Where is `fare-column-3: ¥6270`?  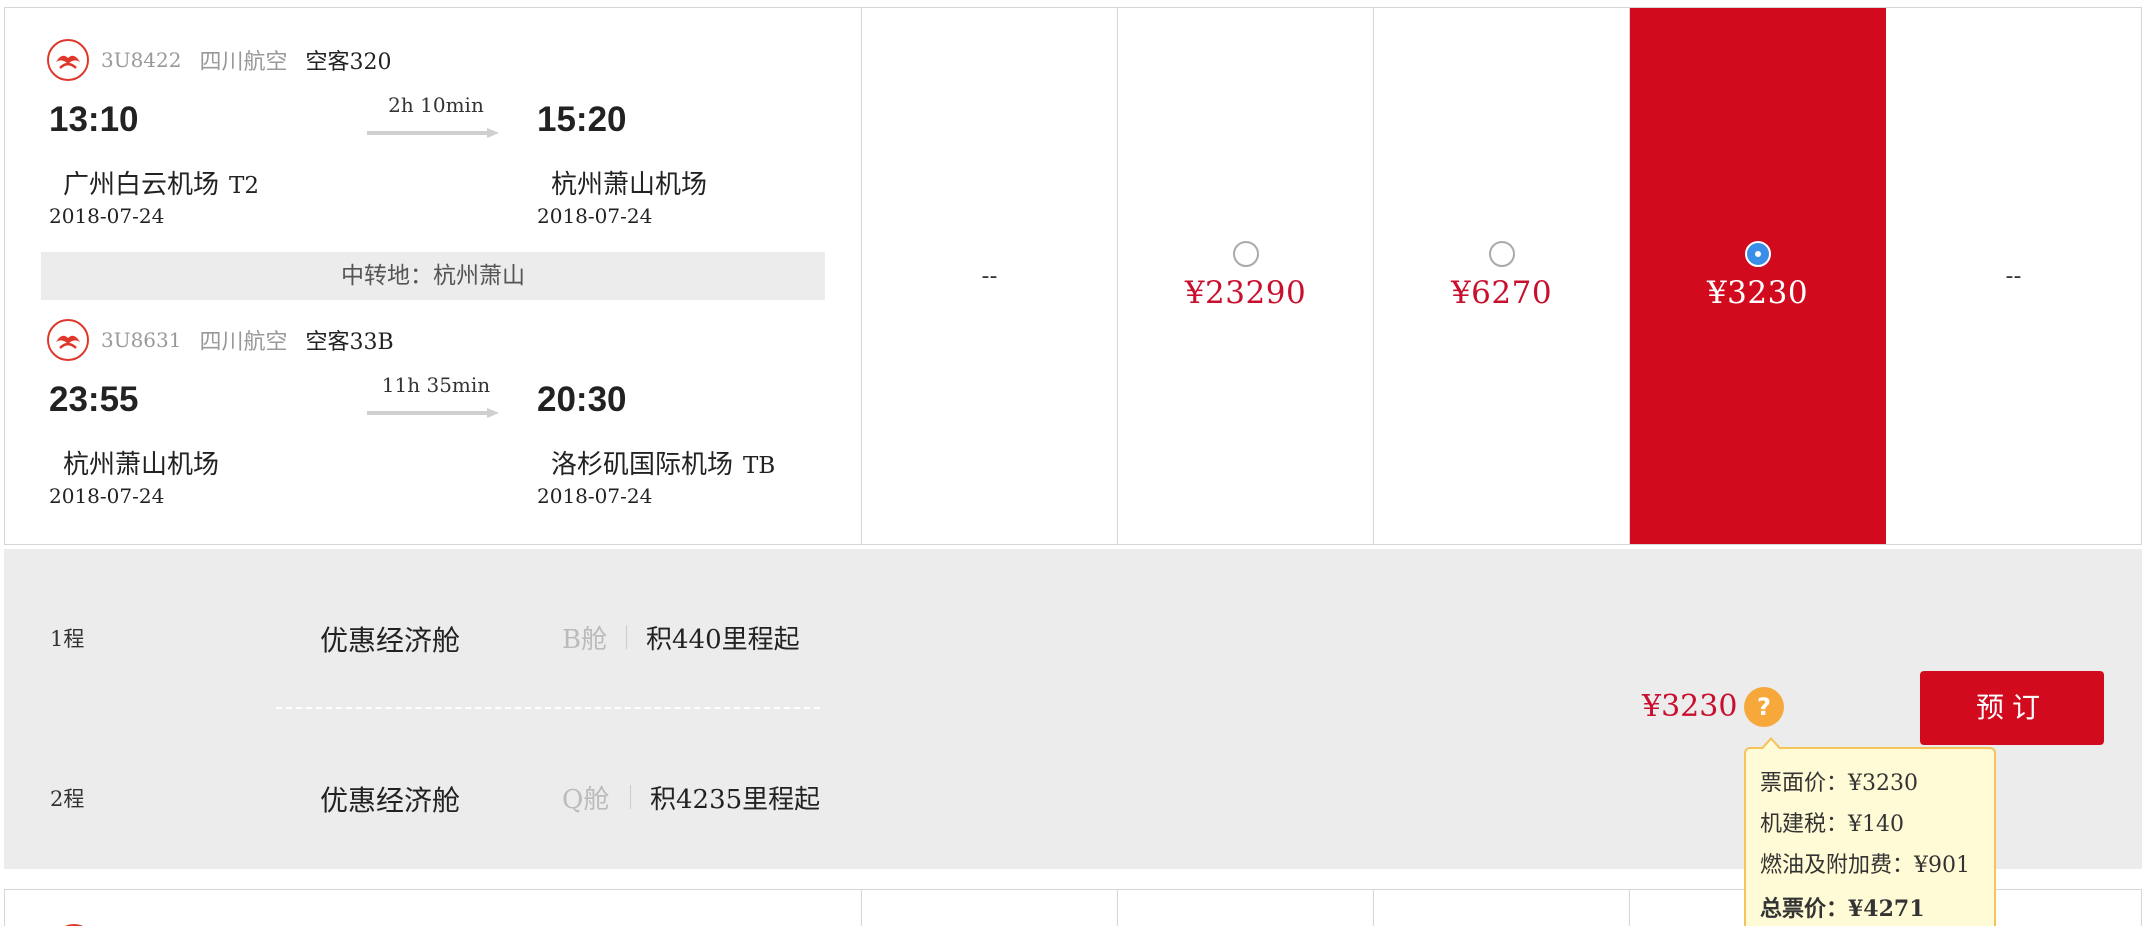 fare-column-3: ¥6270 is located at coordinates (1502, 276).